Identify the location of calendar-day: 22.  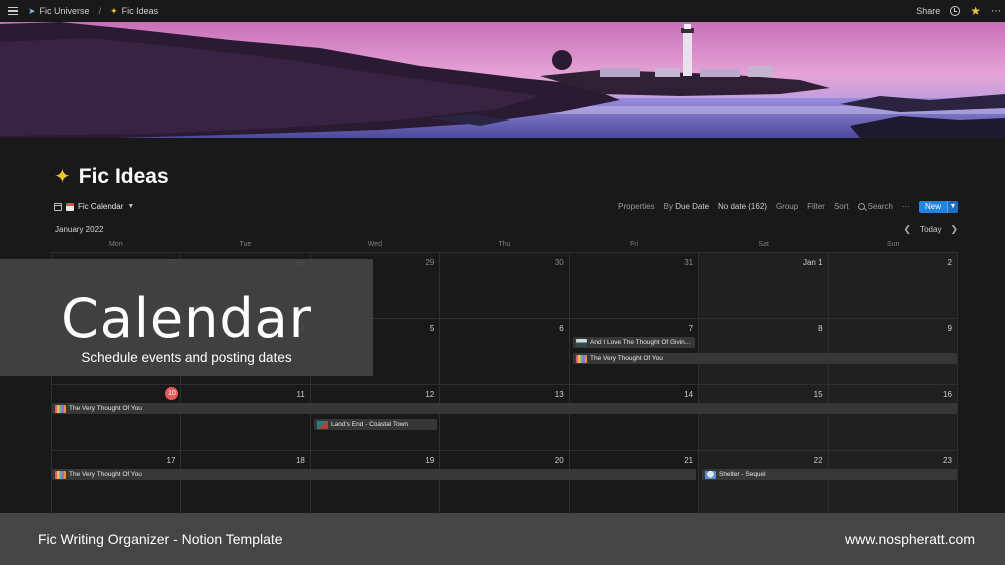
(764, 483).